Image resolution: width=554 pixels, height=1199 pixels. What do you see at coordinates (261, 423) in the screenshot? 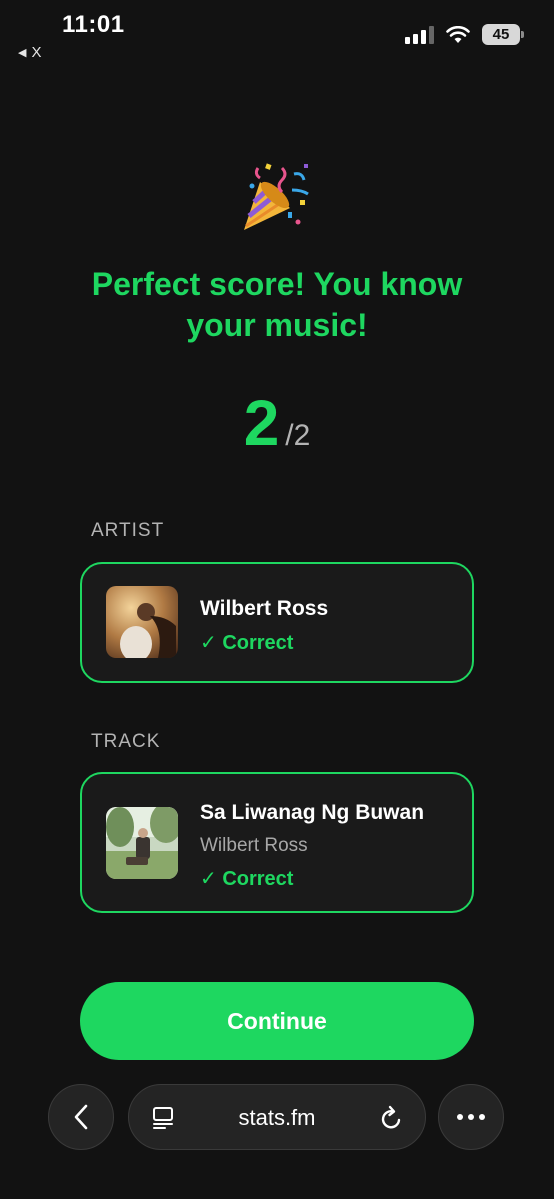
I see `score-value: 2` at bounding box center [261, 423].